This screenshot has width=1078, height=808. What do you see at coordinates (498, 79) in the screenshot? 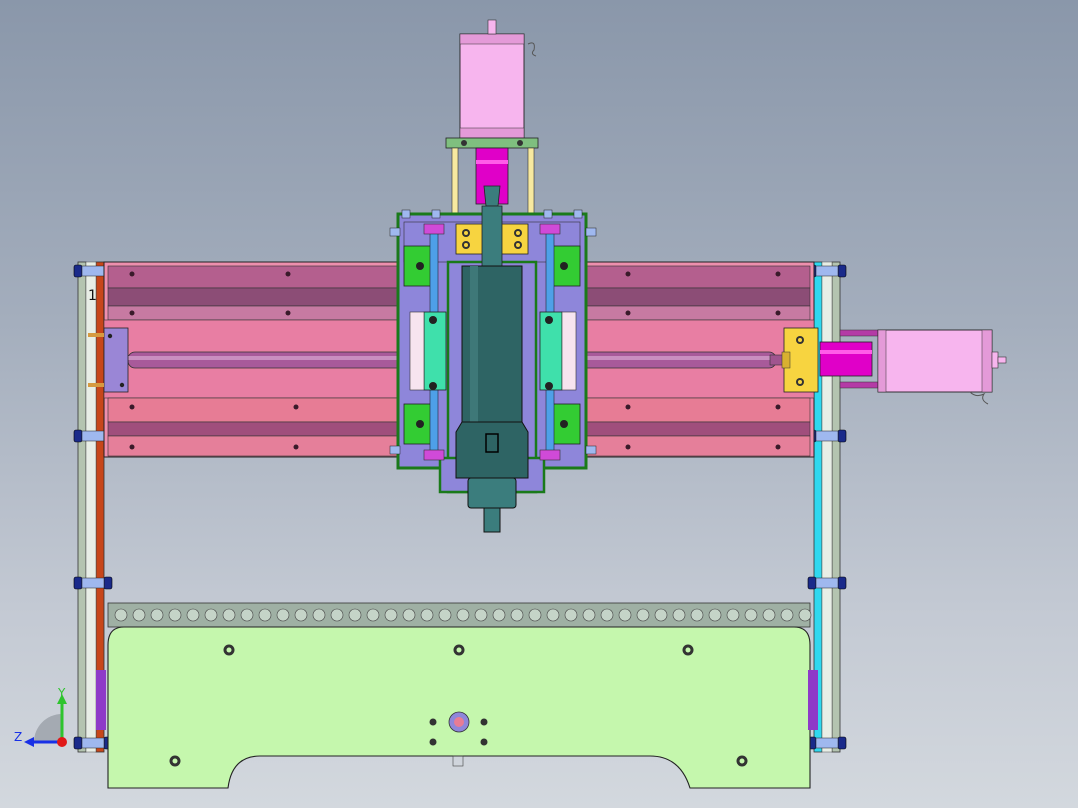
I see `z-stepper-motor` at bounding box center [498, 79].